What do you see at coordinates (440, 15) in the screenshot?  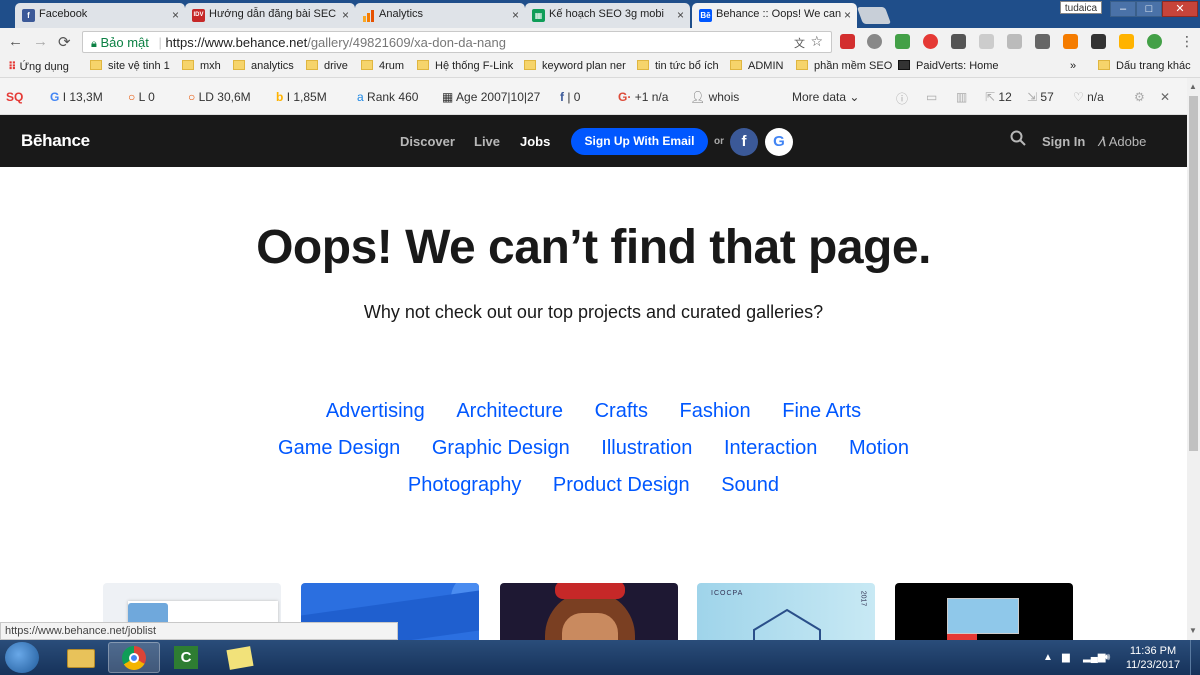 I see `tab-analytics: Analytics ×` at bounding box center [440, 15].